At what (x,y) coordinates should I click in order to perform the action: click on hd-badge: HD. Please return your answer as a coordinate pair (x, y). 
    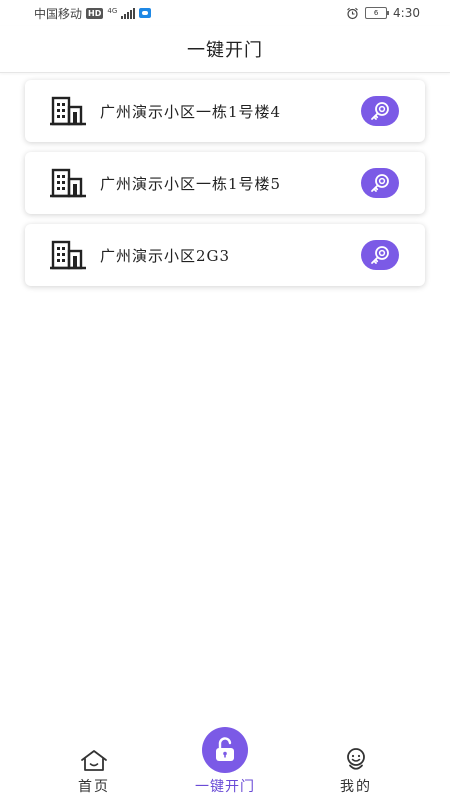
    Looking at the image, I should click on (95, 13).